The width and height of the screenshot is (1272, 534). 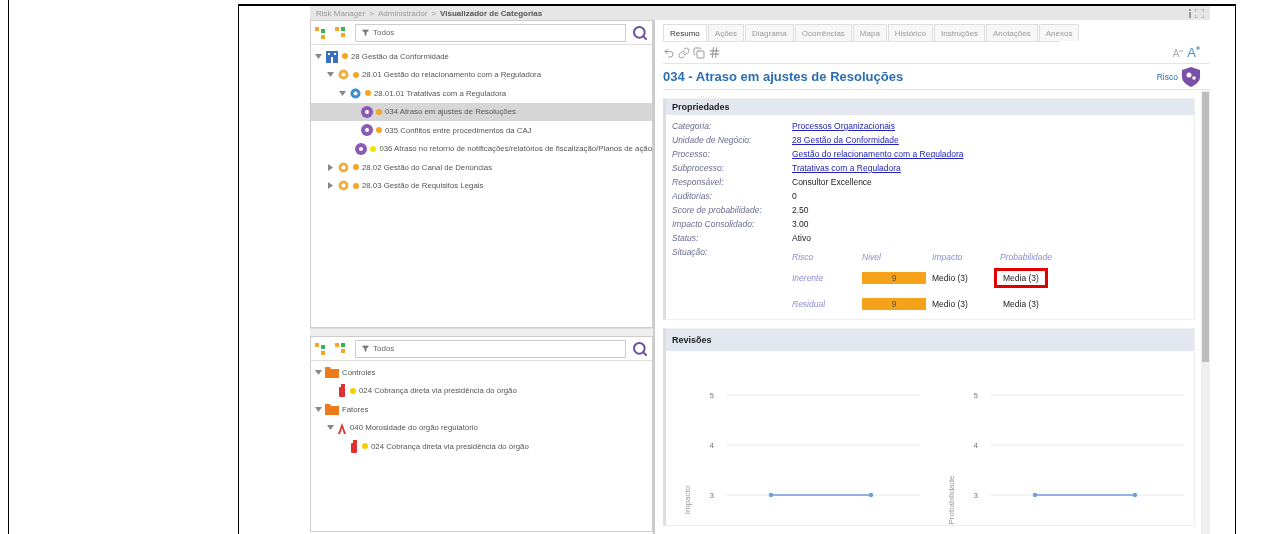 I want to click on property-label: Impacto Consolidado:, so click(x=714, y=224).